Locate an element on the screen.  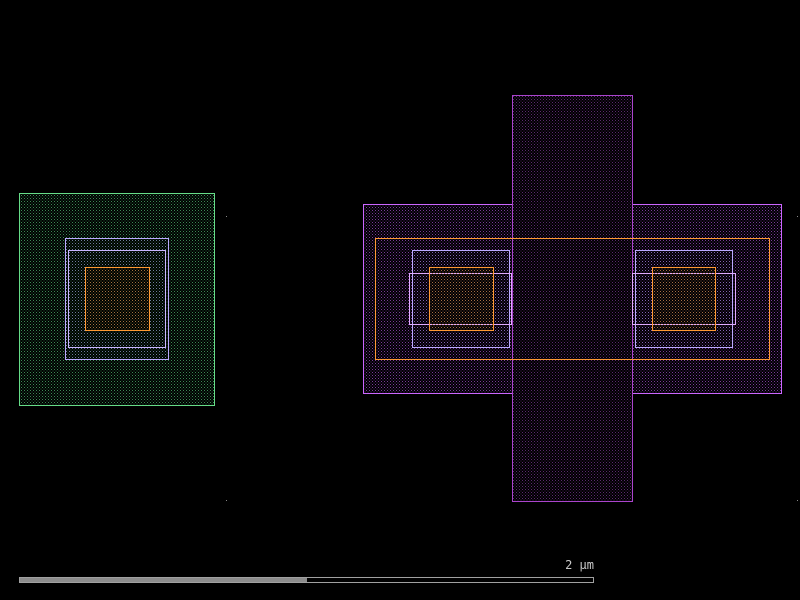
source-contact-stack is located at coordinates (460, 299).